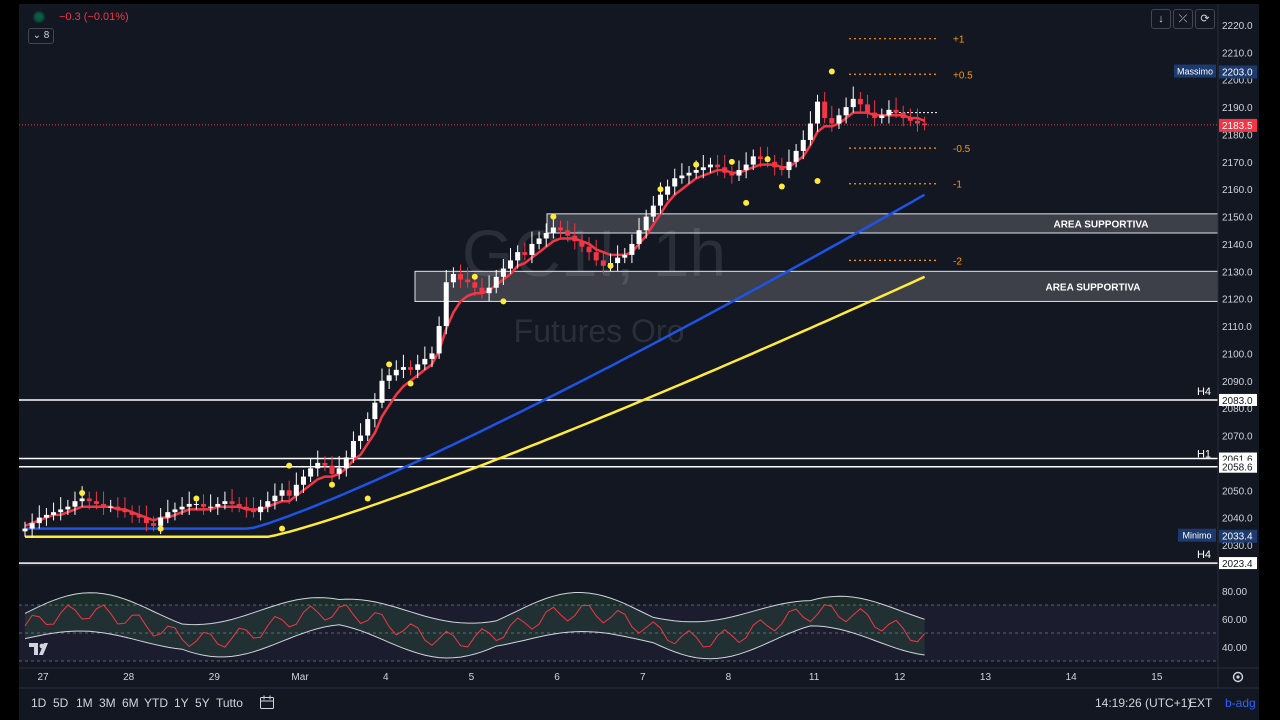 Image resolution: width=1280 pixels, height=720 pixels. What do you see at coordinates (38, 703) in the screenshot?
I see `range-1d: 1D` at bounding box center [38, 703].